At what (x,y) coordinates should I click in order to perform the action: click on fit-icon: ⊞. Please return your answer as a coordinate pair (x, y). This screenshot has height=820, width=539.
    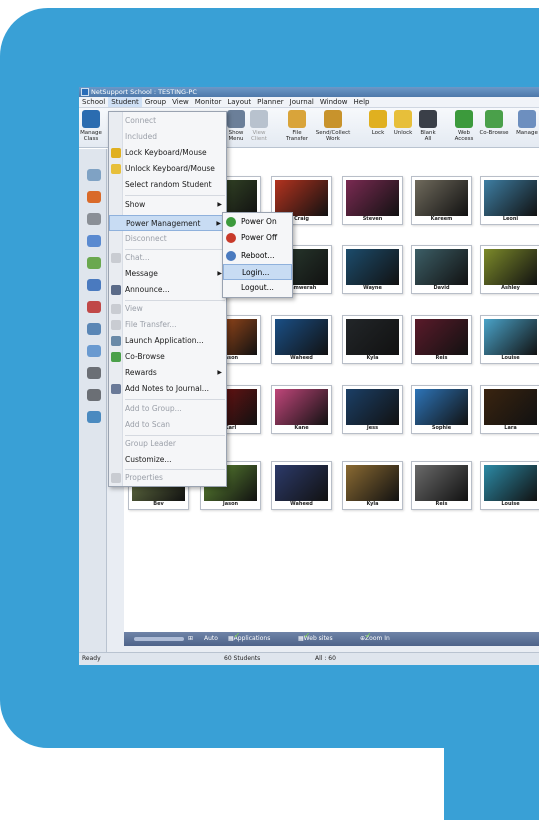
    Looking at the image, I should click on (190, 639).